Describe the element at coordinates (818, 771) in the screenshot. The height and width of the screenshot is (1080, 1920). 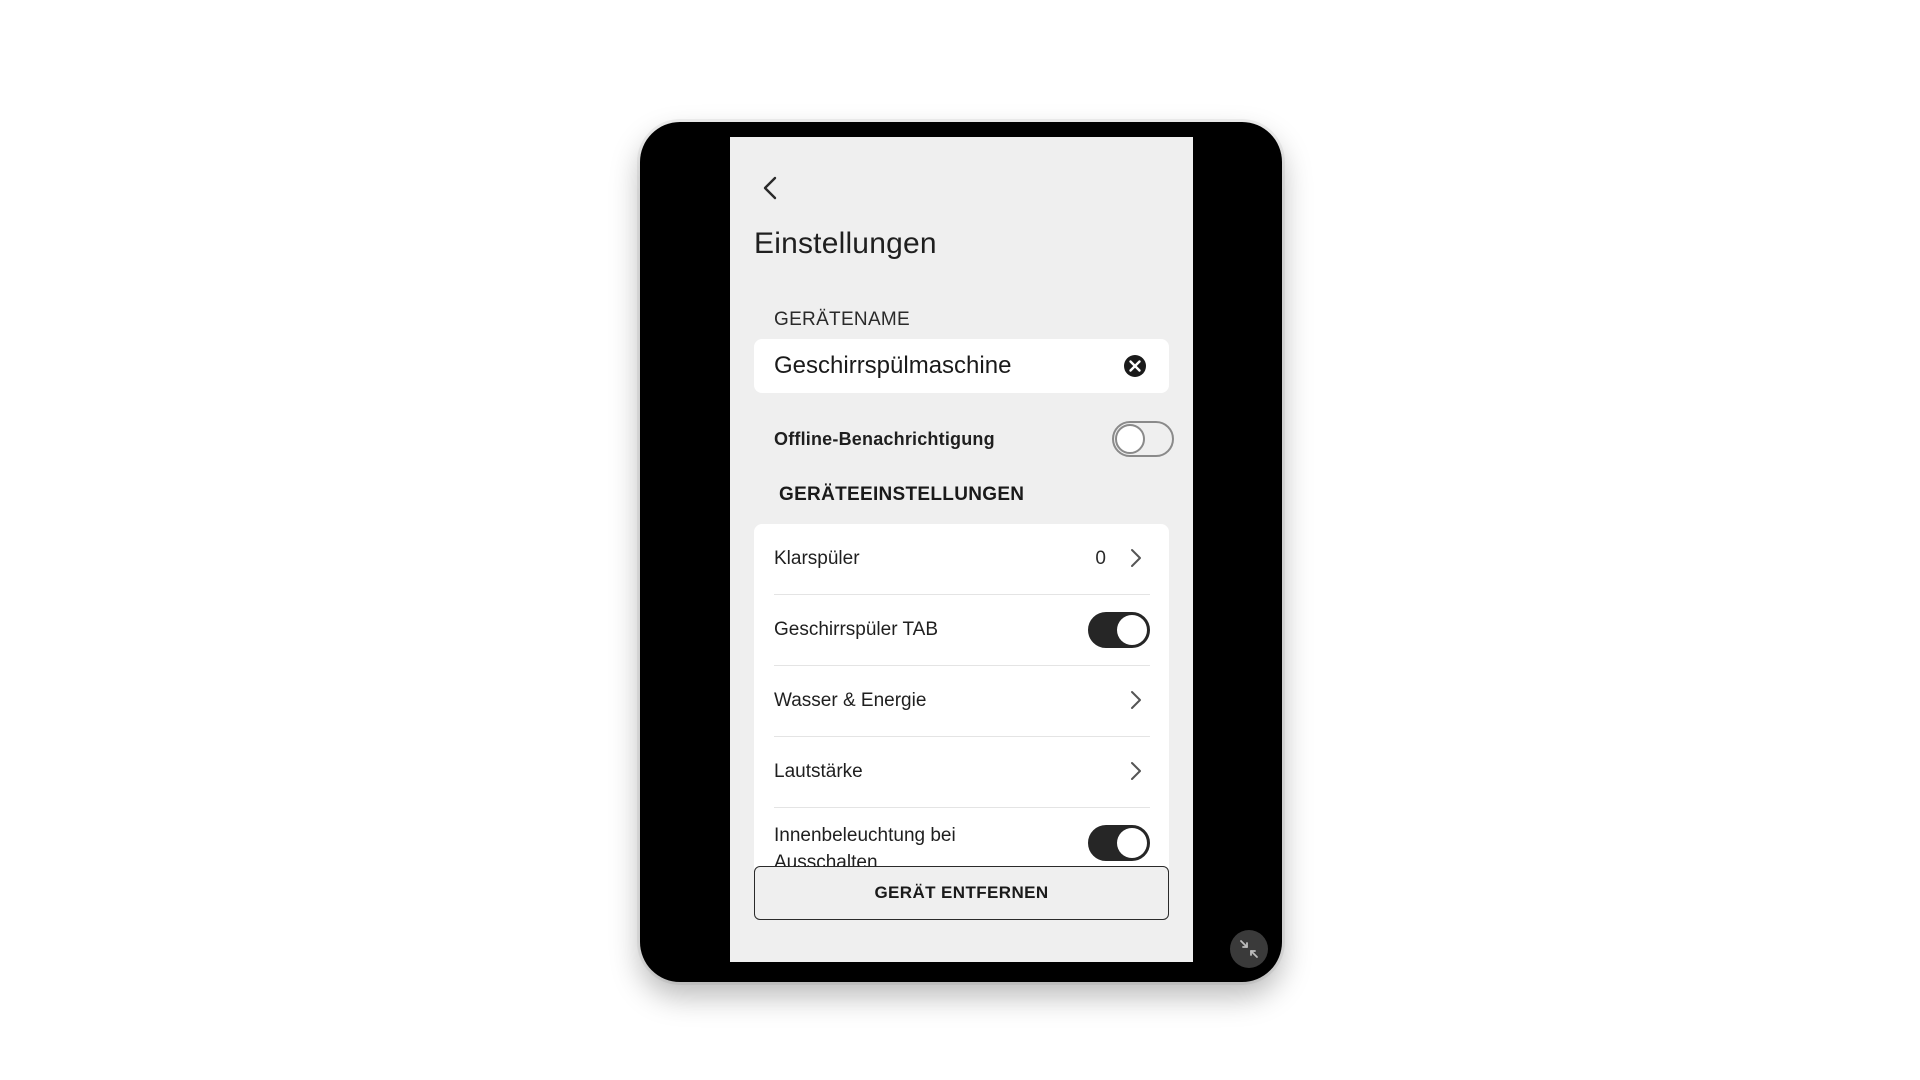
I see `setting-label: Lautstärke` at that location.